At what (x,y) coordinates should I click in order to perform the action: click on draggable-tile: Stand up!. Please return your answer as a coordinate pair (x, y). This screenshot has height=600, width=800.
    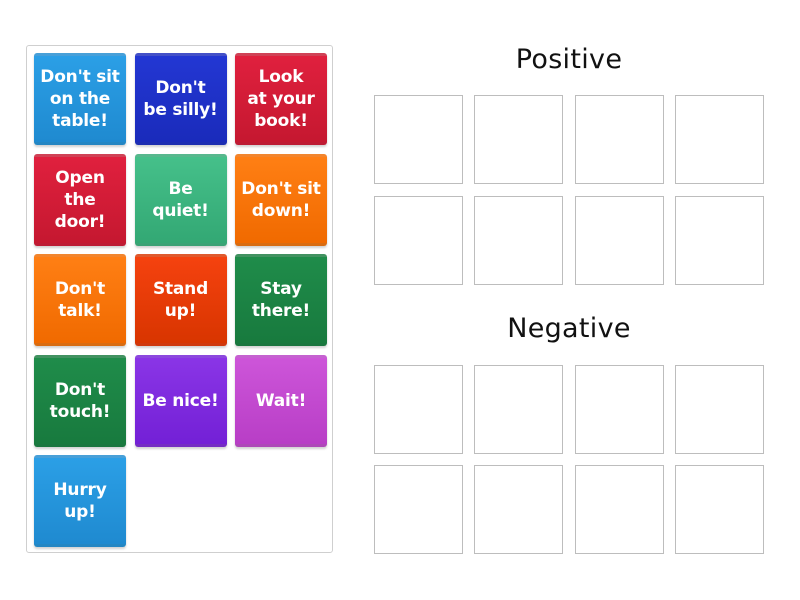
    Looking at the image, I should click on (180, 300).